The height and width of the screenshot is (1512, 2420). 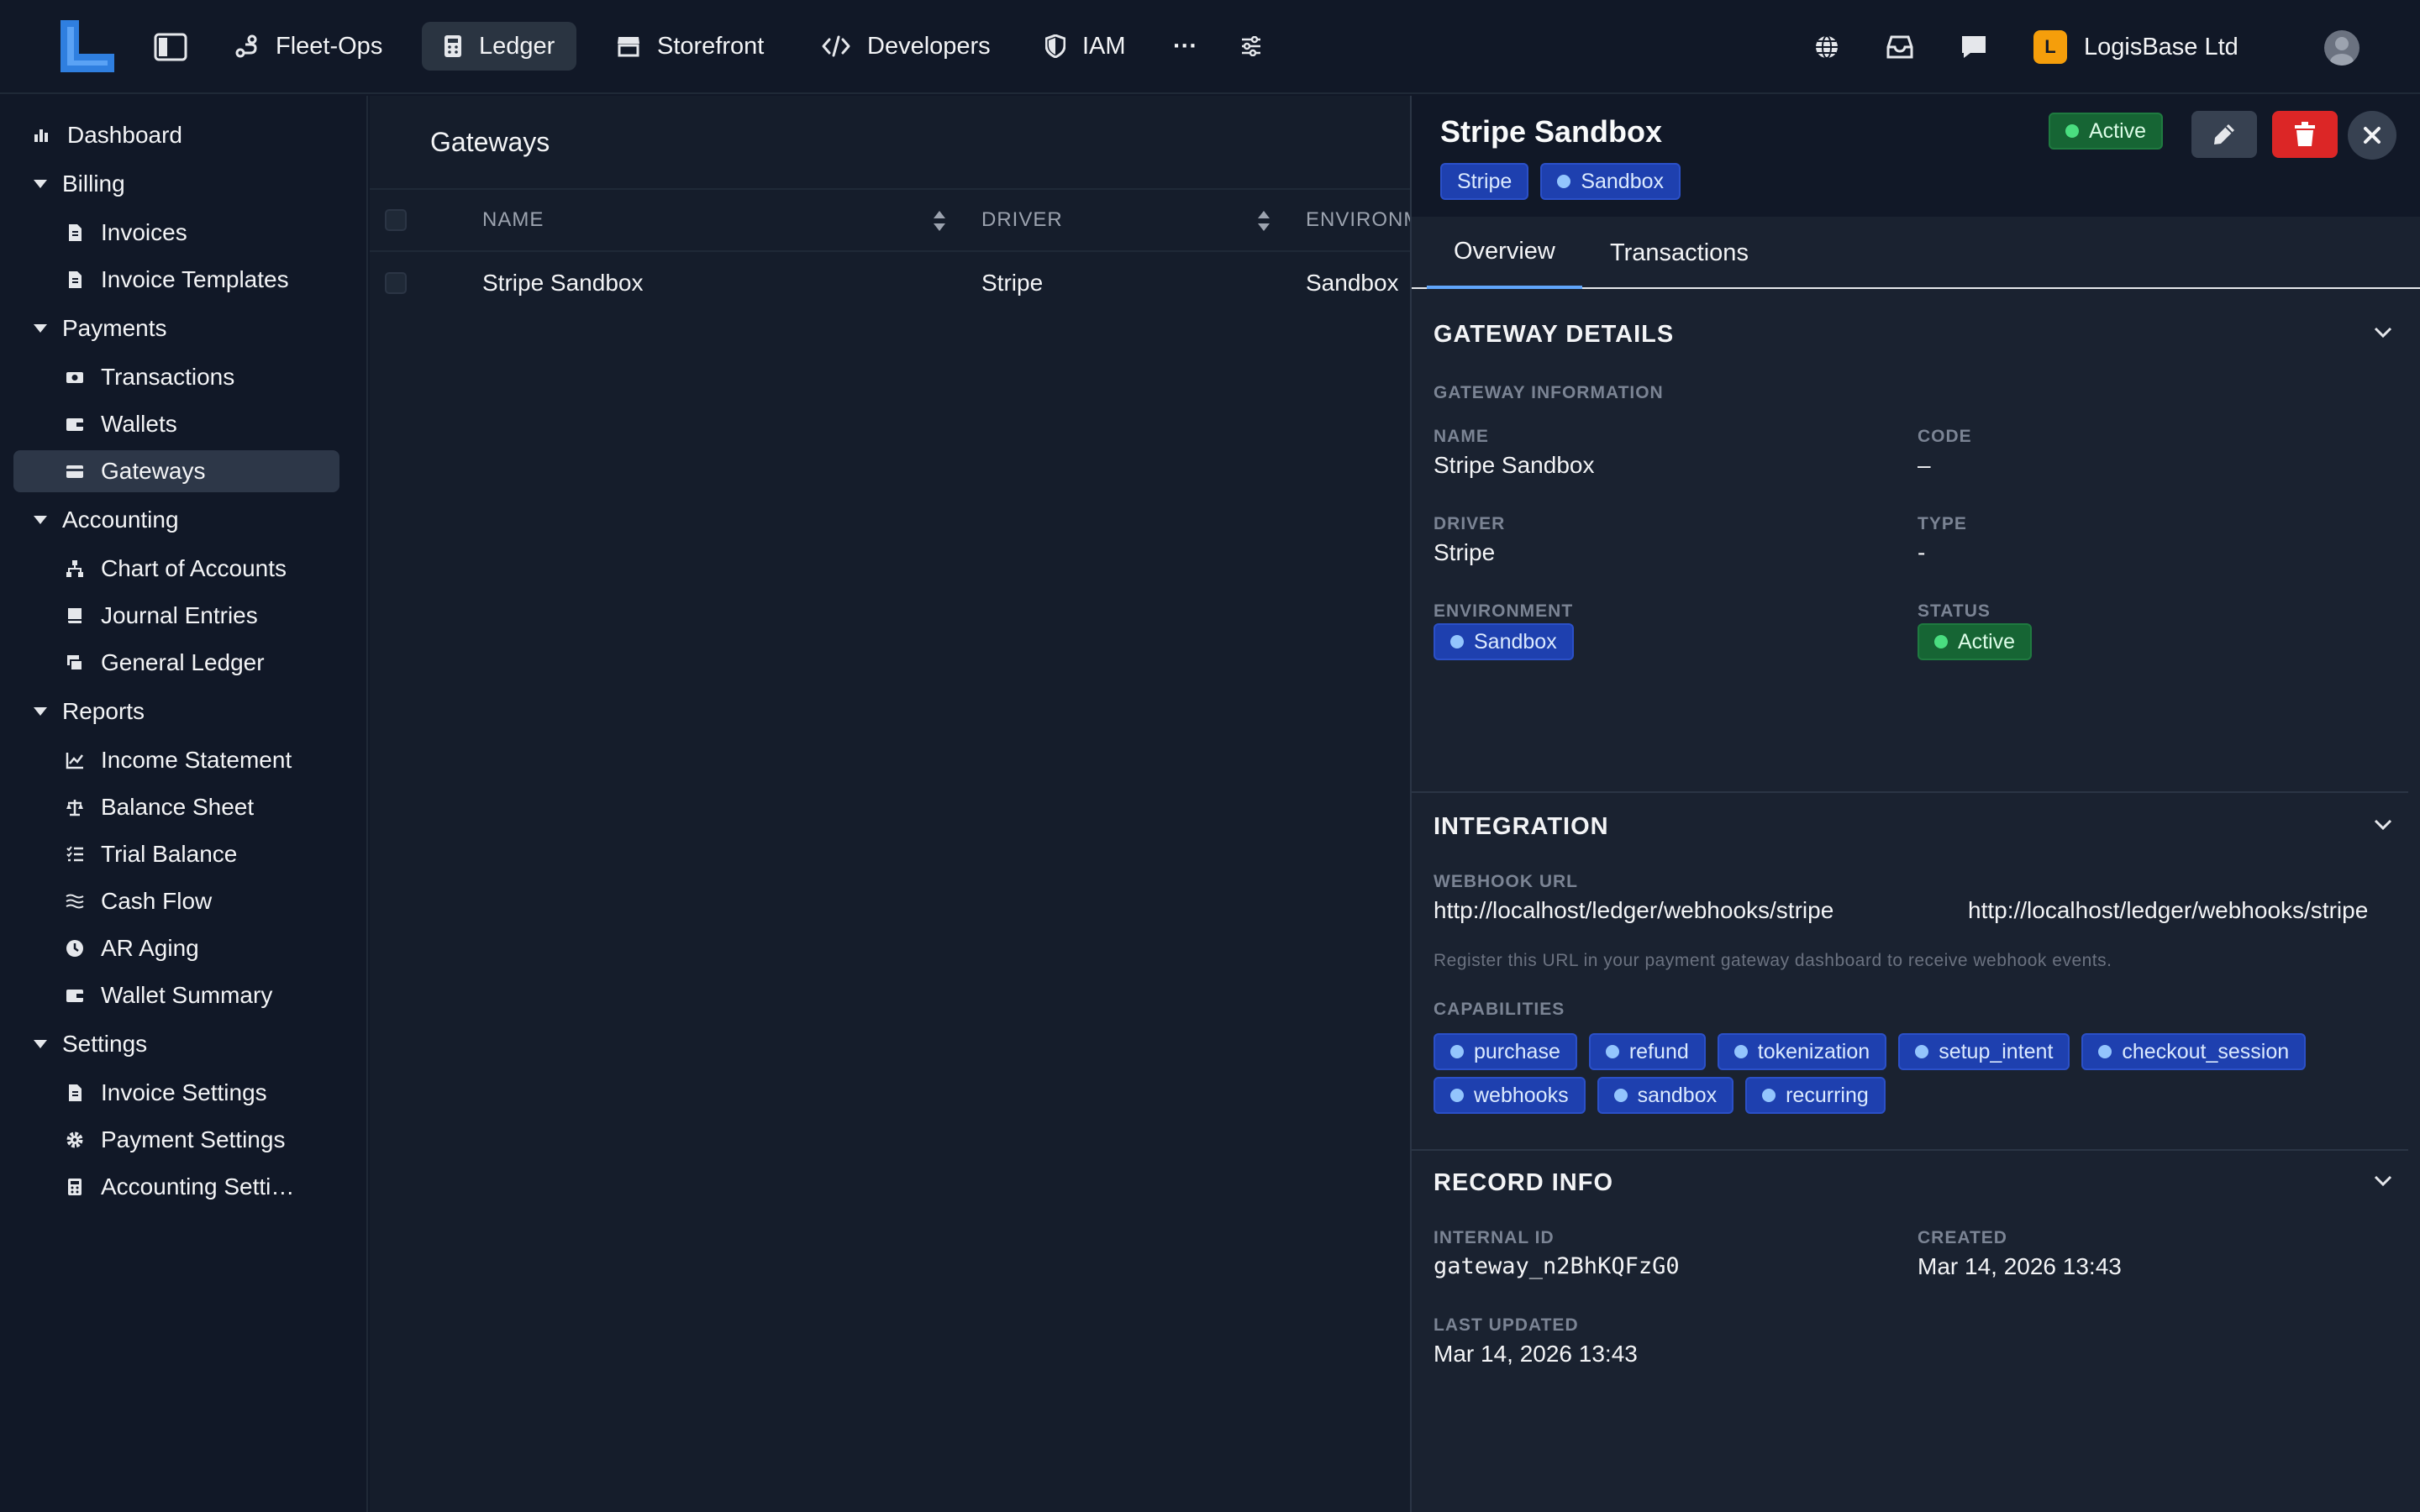 What do you see at coordinates (176, 616) in the screenshot?
I see `sidebar-item-journal-entries: Journal Entries` at bounding box center [176, 616].